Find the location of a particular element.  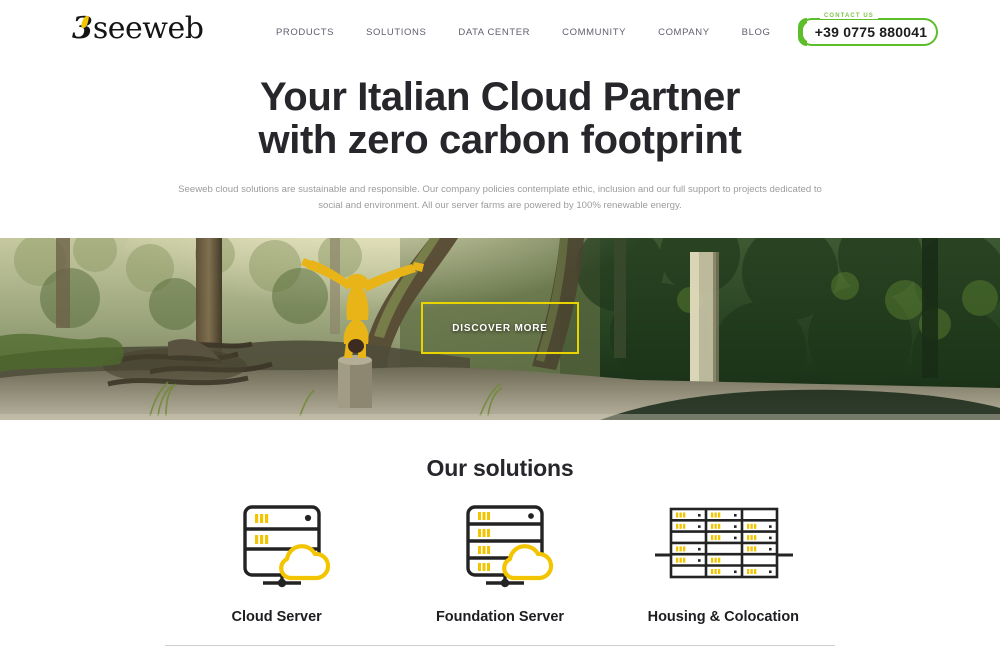

solution-card-foundation-server: Foundation Server is located at coordinates (499, 560).